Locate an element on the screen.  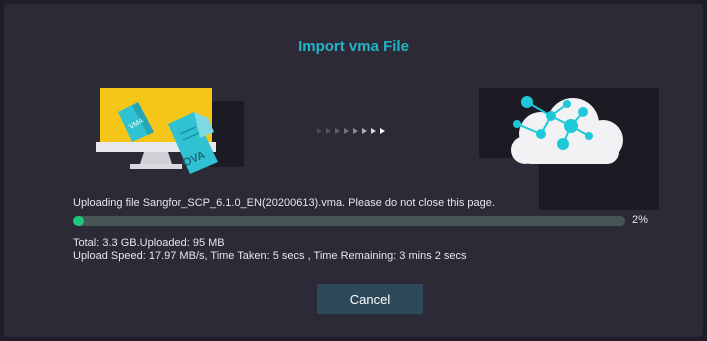
computer-with-files-icon: VMA OVA is located at coordinates (170, 131).